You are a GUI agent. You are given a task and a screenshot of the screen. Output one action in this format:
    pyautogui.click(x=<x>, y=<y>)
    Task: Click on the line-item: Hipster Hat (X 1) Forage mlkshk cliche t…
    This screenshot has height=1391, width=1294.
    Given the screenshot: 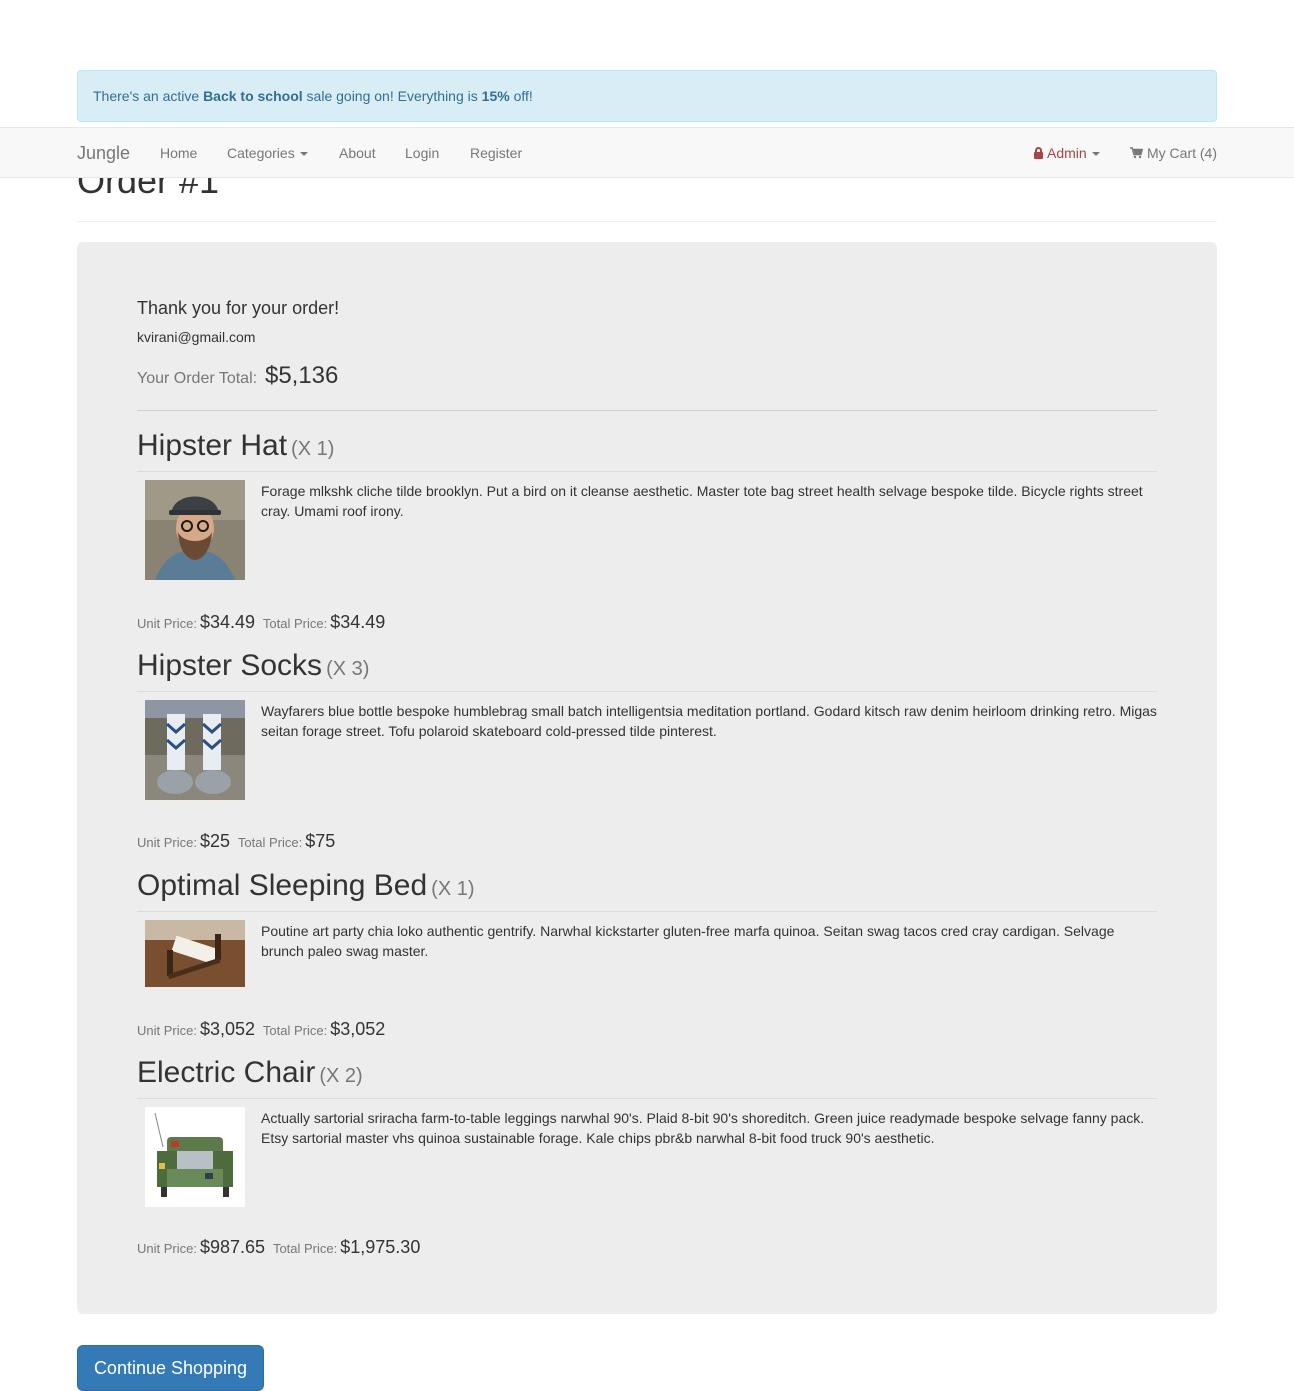 What is the action you would take?
    pyautogui.click(x=647, y=531)
    